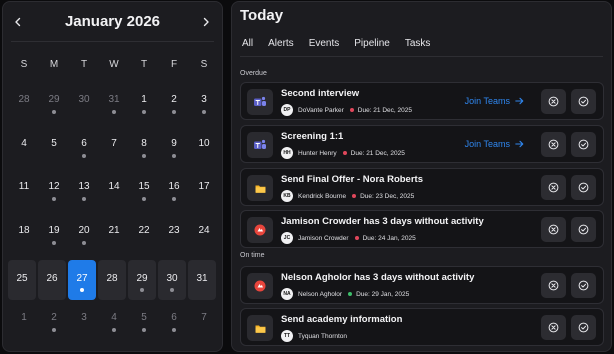  I want to click on page-title: Today, so click(262, 15).